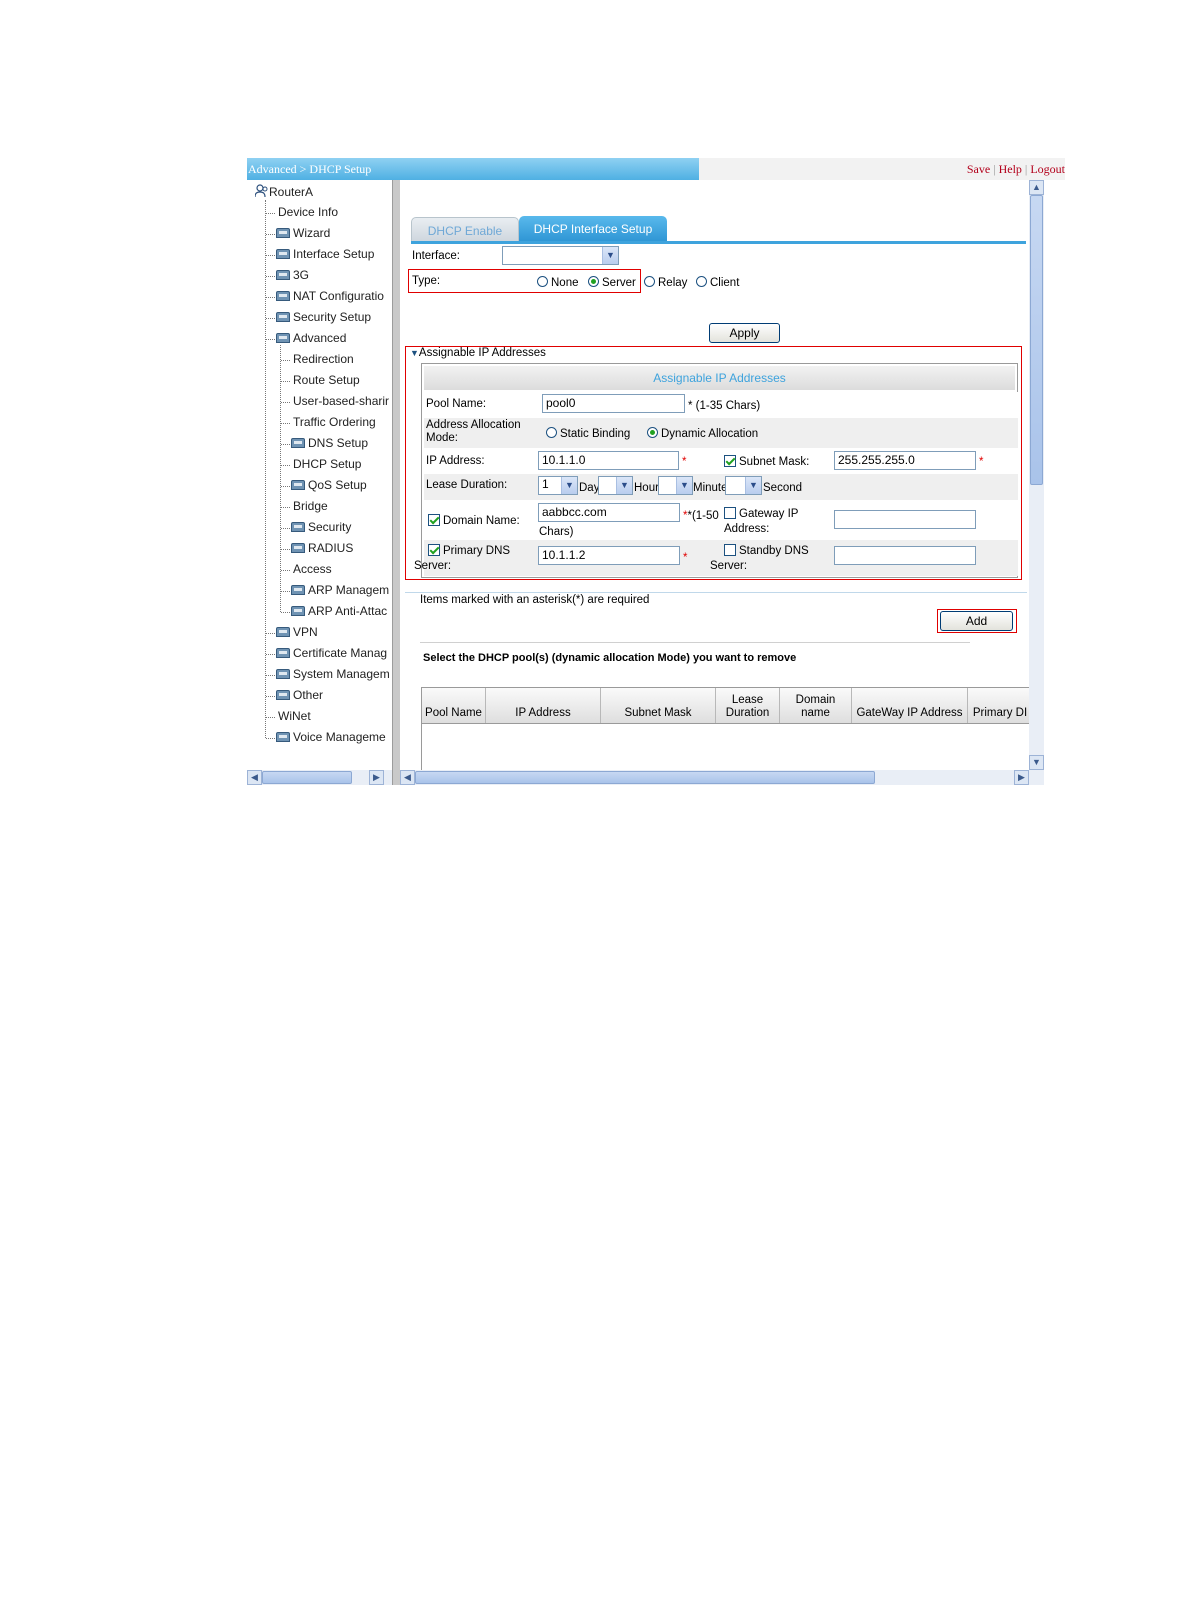 Image resolution: width=1190 pixels, height=1616 pixels. I want to click on subnet-mask-checkbox: Subnet Mask:, so click(766, 461).